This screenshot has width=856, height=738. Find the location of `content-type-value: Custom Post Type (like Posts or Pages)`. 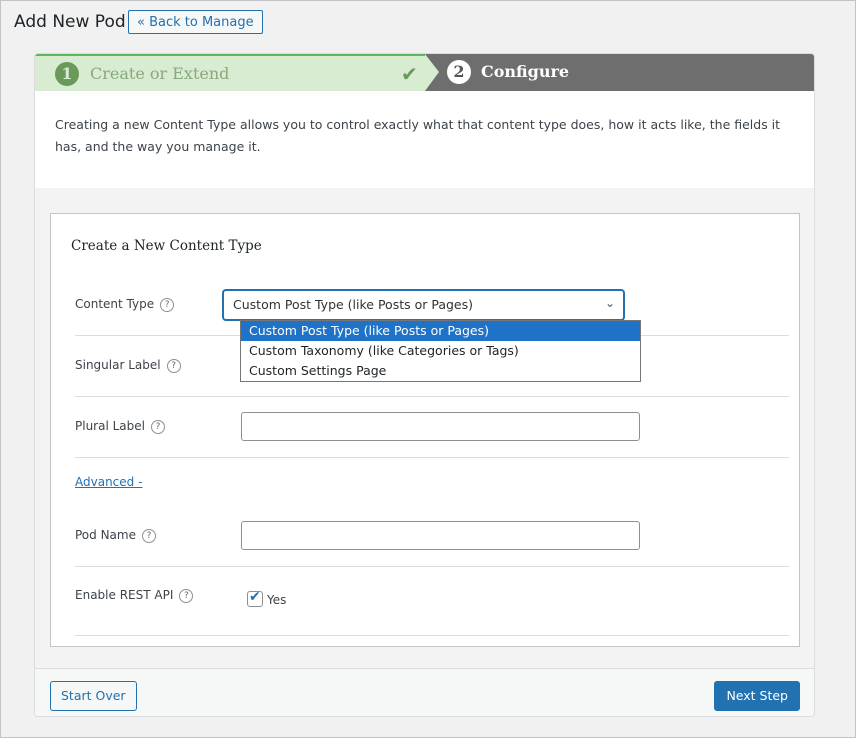

content-type-value: Custom Post Type (like Posts or Pages) is located at coordinates (353, 304).